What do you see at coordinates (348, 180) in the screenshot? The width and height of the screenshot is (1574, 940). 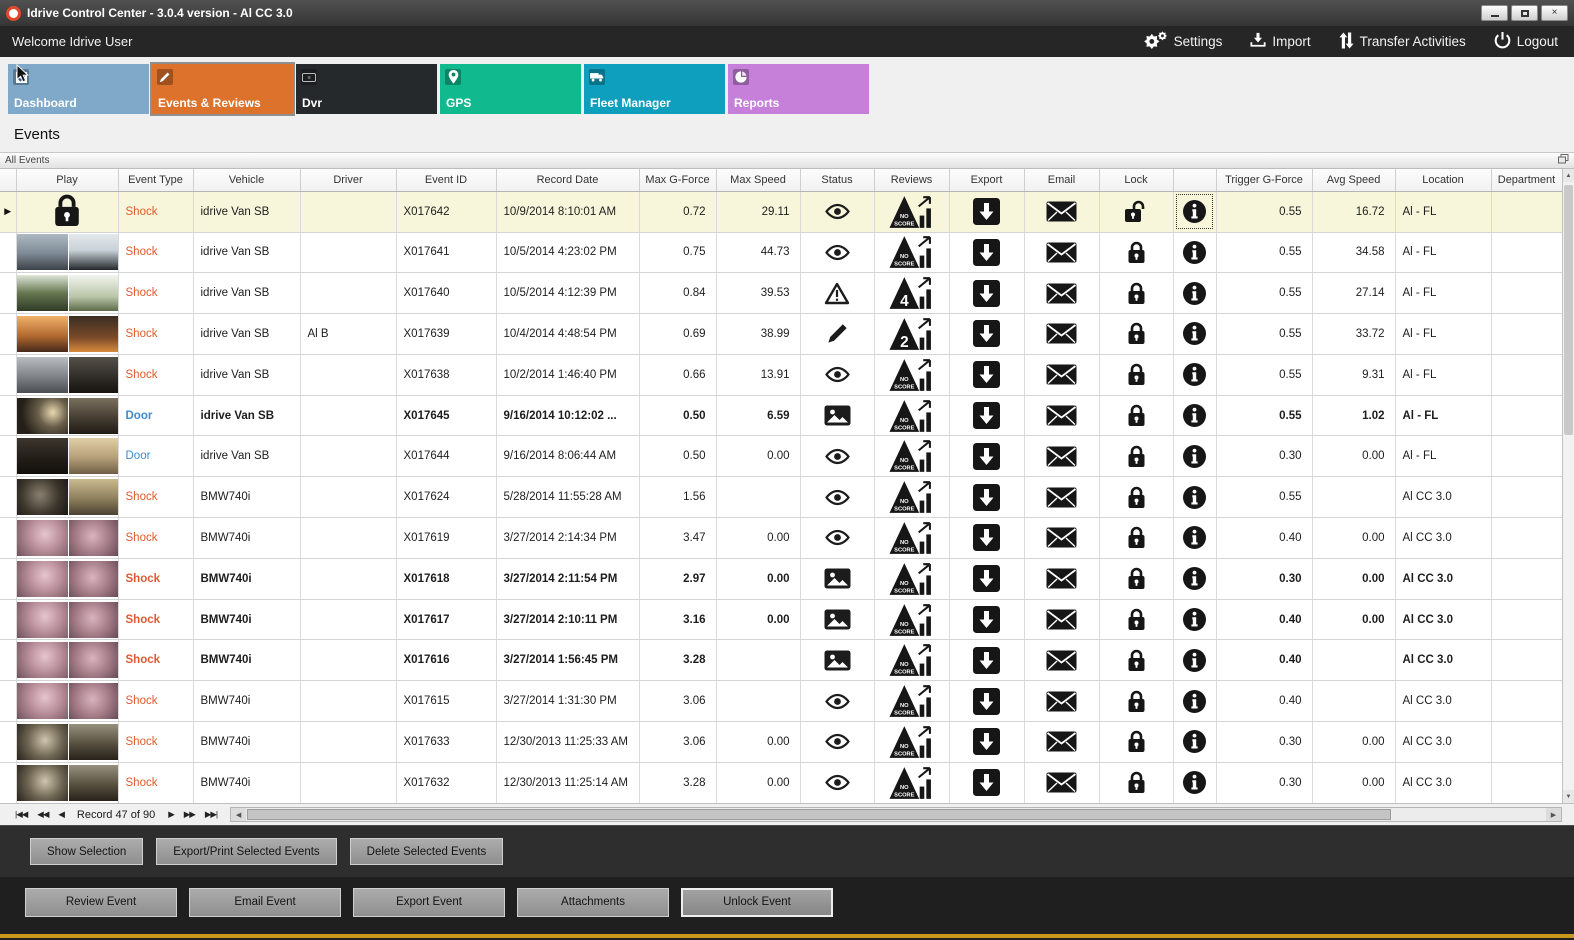 I see `column-header-4: Driver` at bounding box center [348, 180].